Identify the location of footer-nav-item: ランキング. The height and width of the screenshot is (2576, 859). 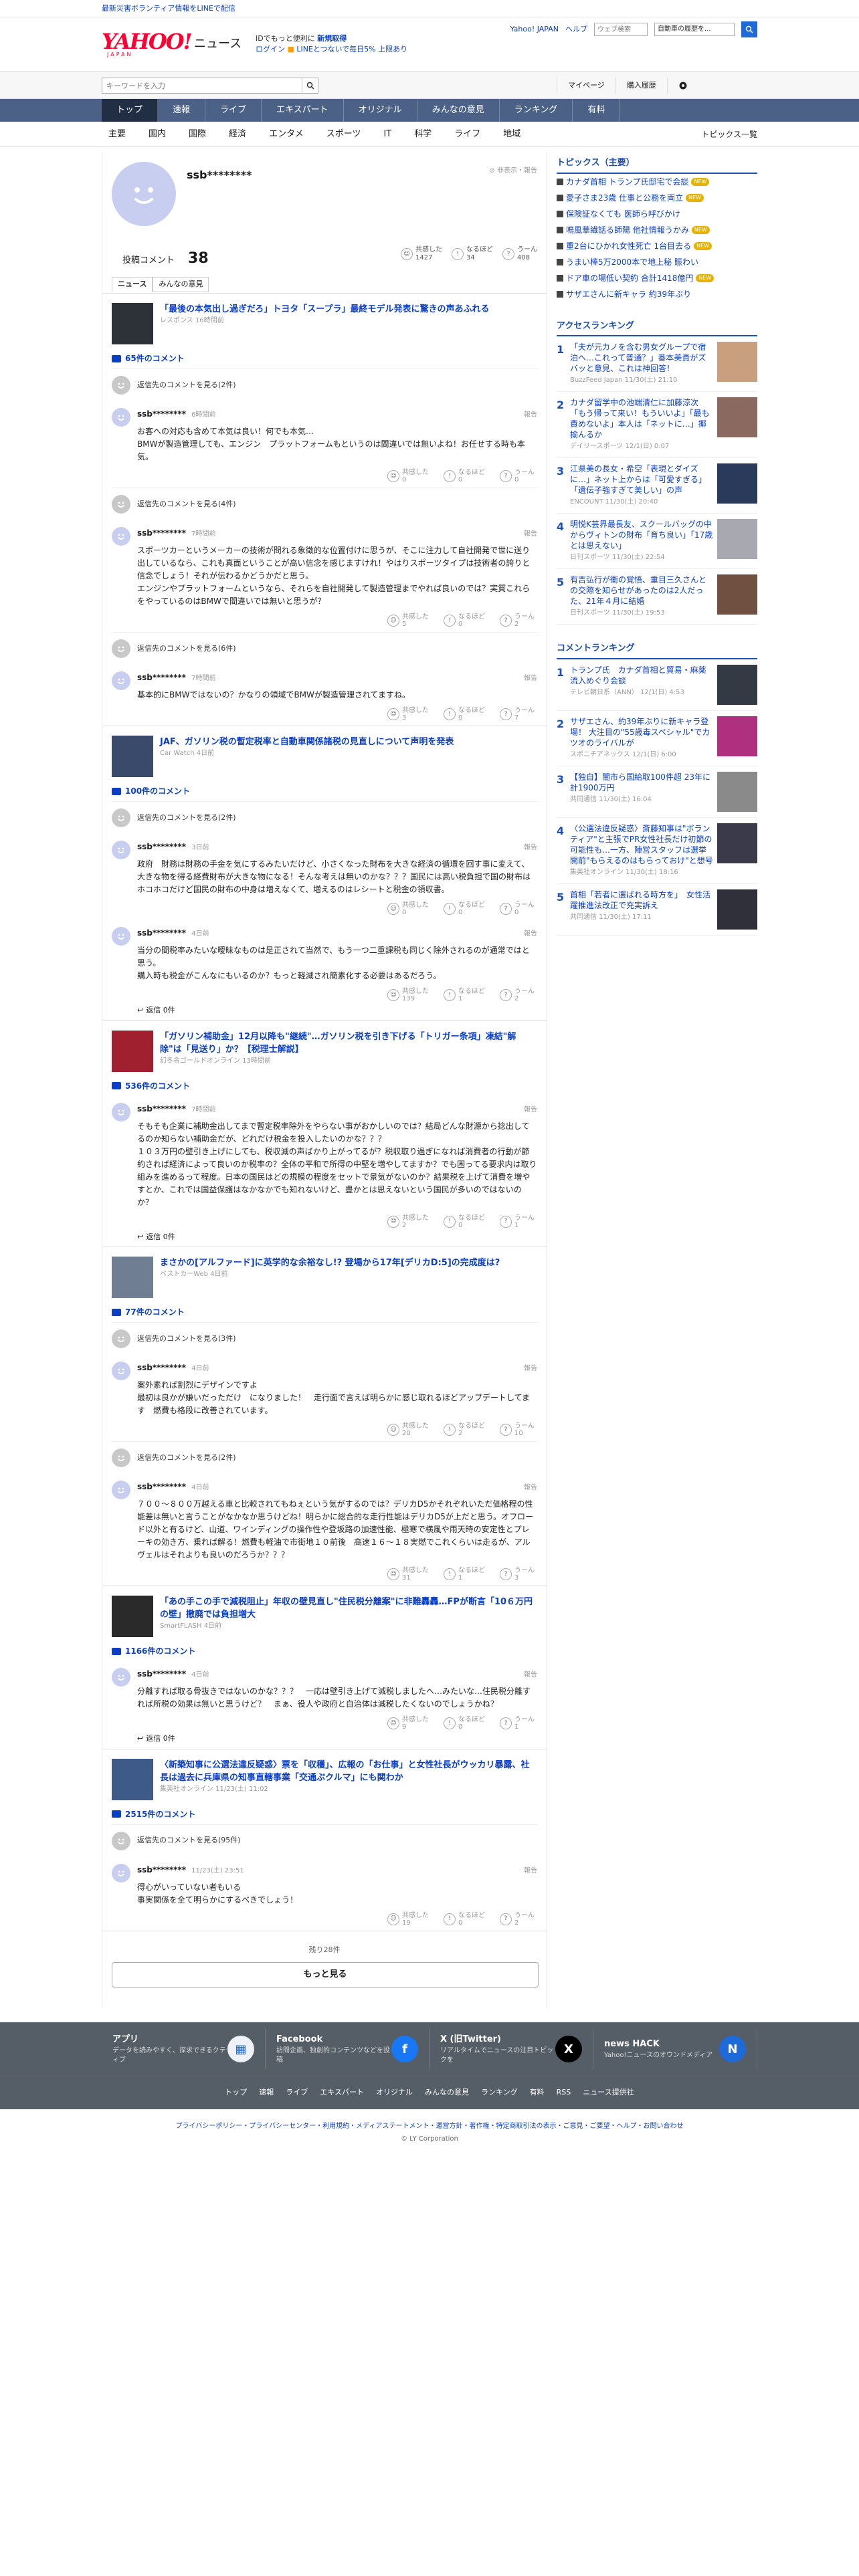
(499, 2093).